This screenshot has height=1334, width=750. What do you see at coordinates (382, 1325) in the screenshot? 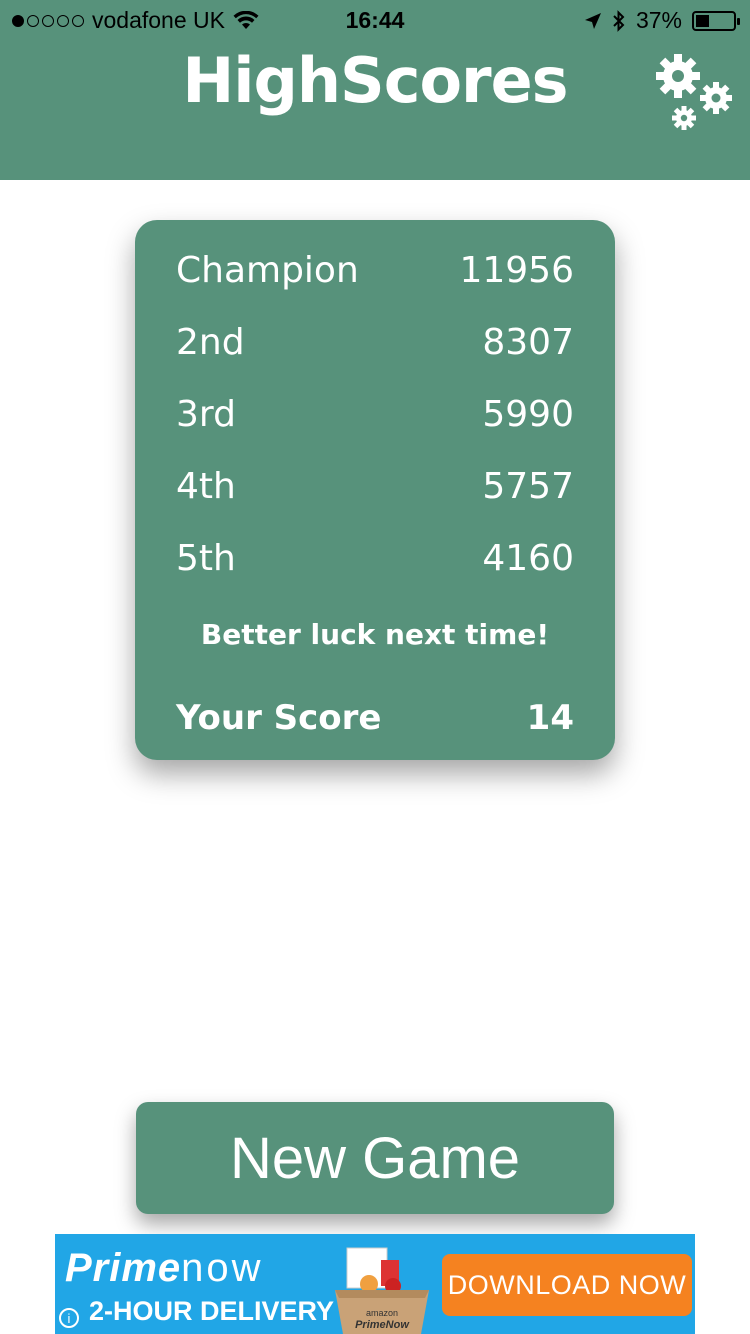
I see `svg-text: PrimeNow` at bounding box center [382, 1325].